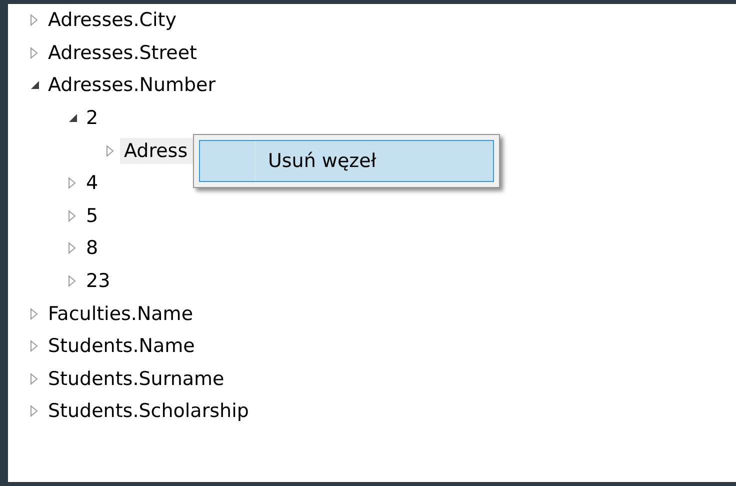 Image resolution: width=736 pixels, height=486 pixels. I want to click on tree-item: 5, so click(92, 215).